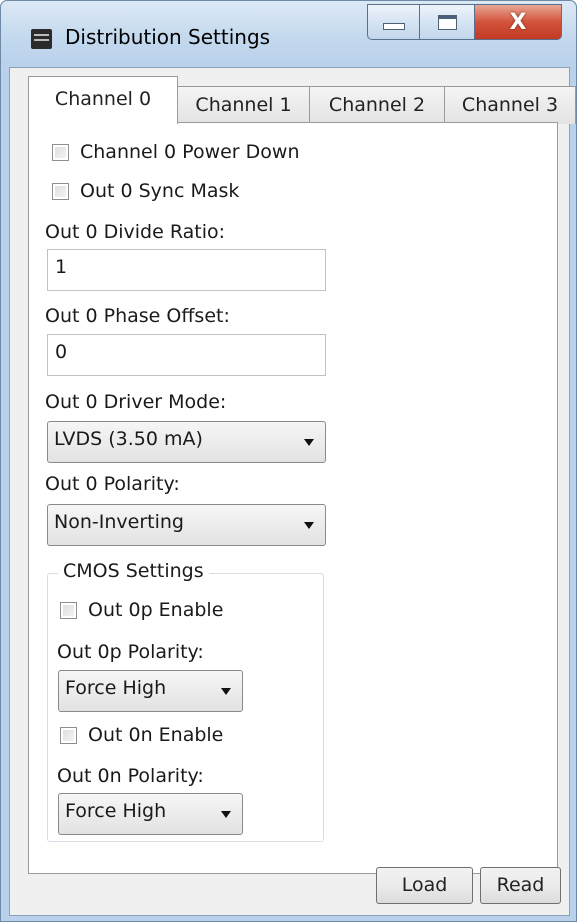 This screenshot has width=577, height=922. Describe the element at coordinates (68, 735) in the screenshot. I see `out-n-enable-checkbox` at that location.